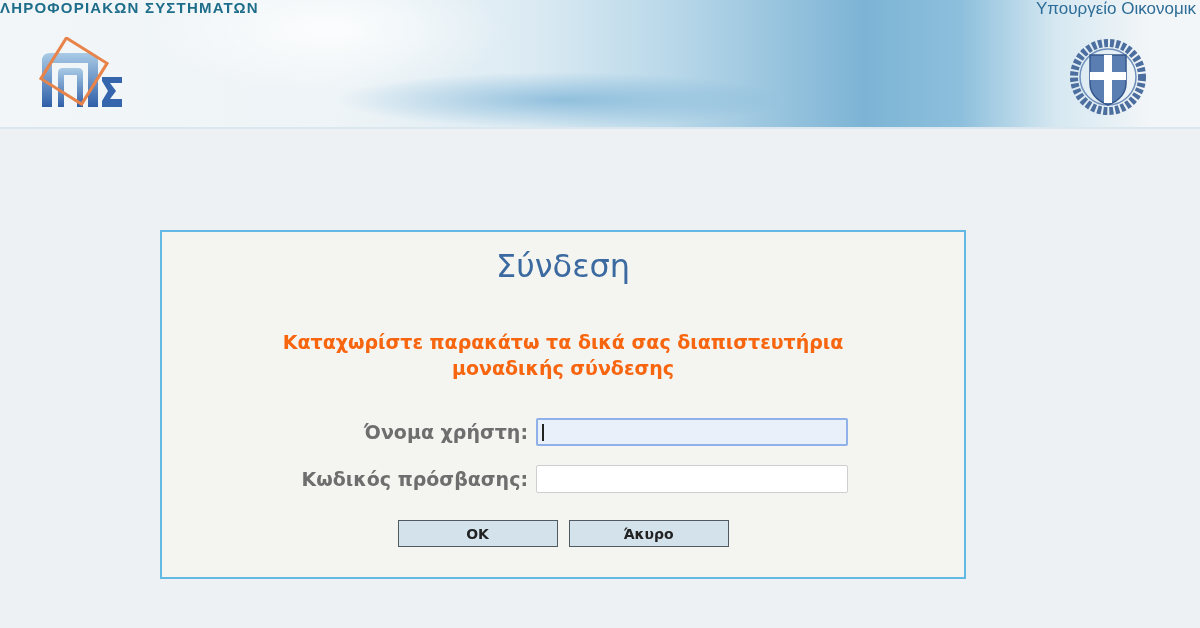  What do you see at coordinates (563, 355) in the screenshot?
I see `login-instructions: Καταχωρίστε παρακάτω τα δικά σας διαπιστευτήρια μοναδικής σύνδεσης` at bounding box center [563, 355].